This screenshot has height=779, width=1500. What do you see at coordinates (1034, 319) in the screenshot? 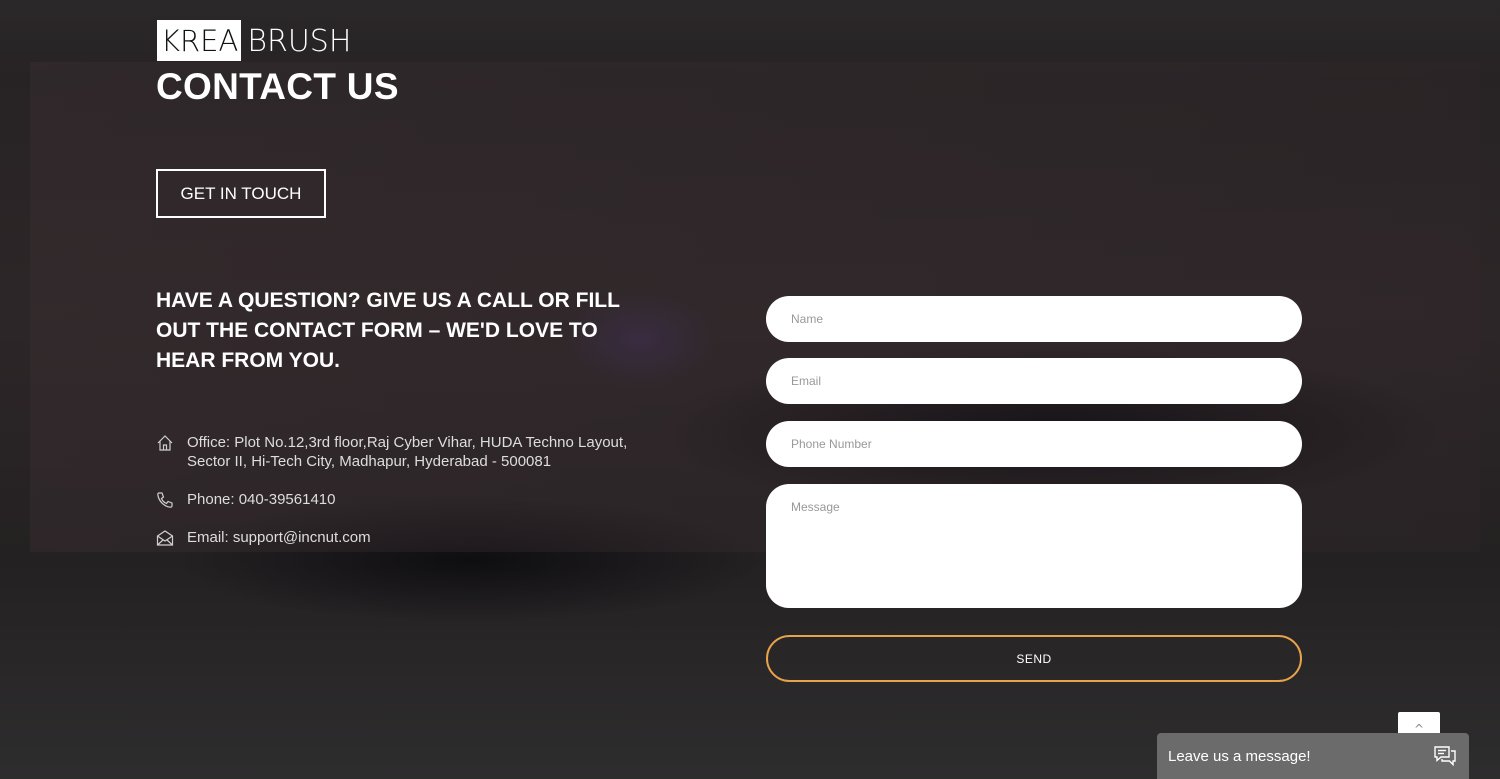
I see `name-input` at bounding box center [1034, 319].